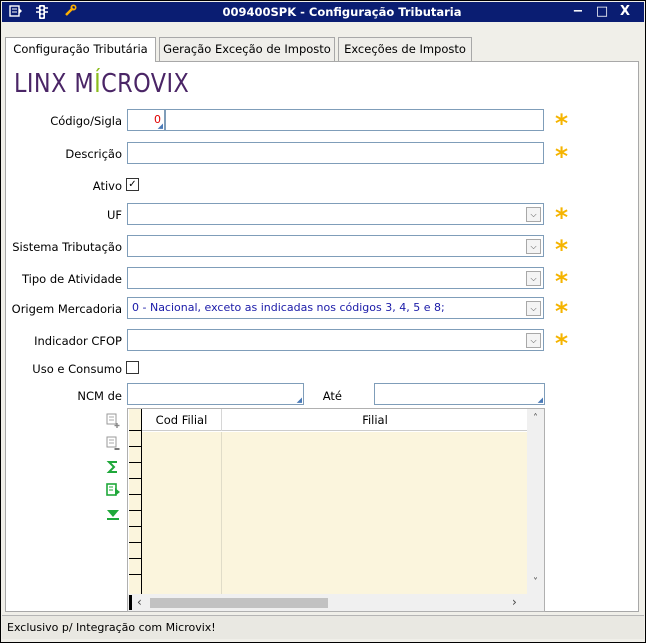 The width and height of the screenshot is (646, 643). What do you see at coordinates (535, 582) in the screenshot?
I see `scroll-down-icon: ˅` at bounding box center [535, 582].